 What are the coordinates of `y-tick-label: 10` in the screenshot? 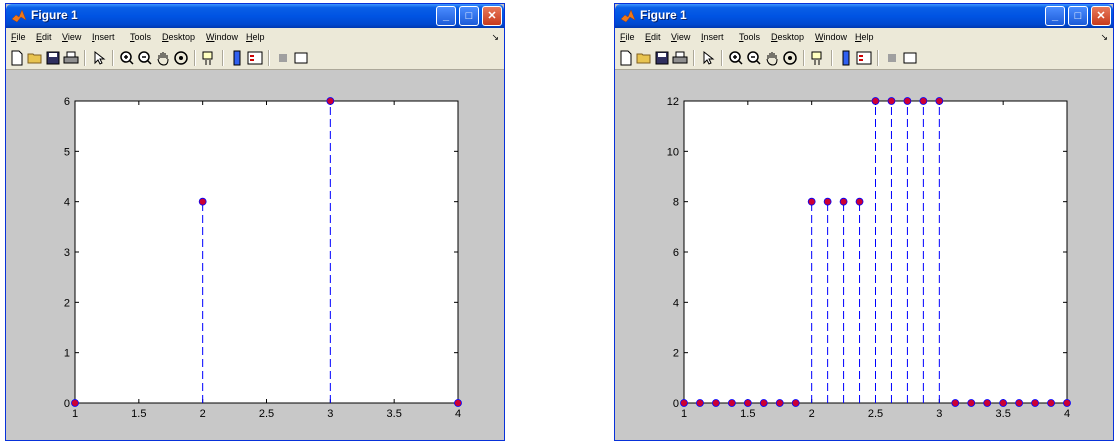 It's located at (673, 152).